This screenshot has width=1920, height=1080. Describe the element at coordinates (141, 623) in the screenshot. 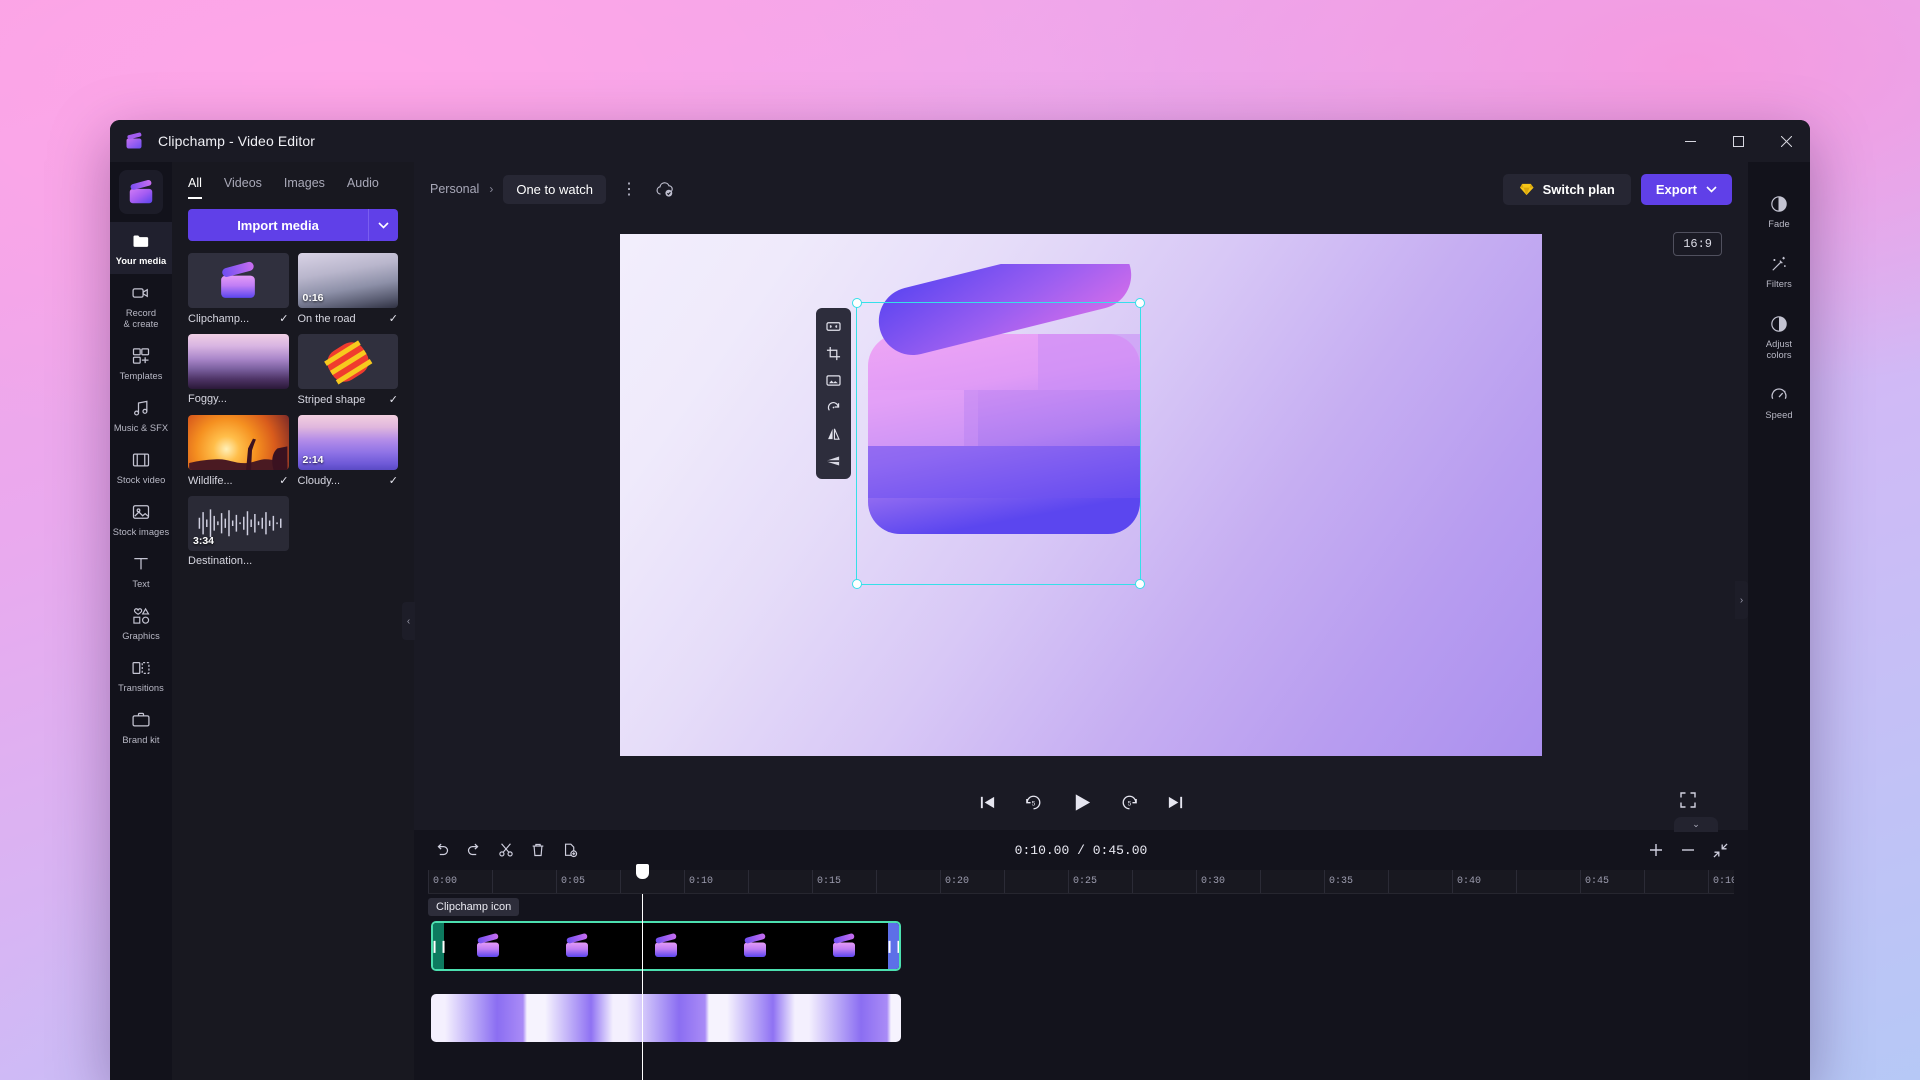

I see `sidebar-item-graphics: Graphics` at that location.